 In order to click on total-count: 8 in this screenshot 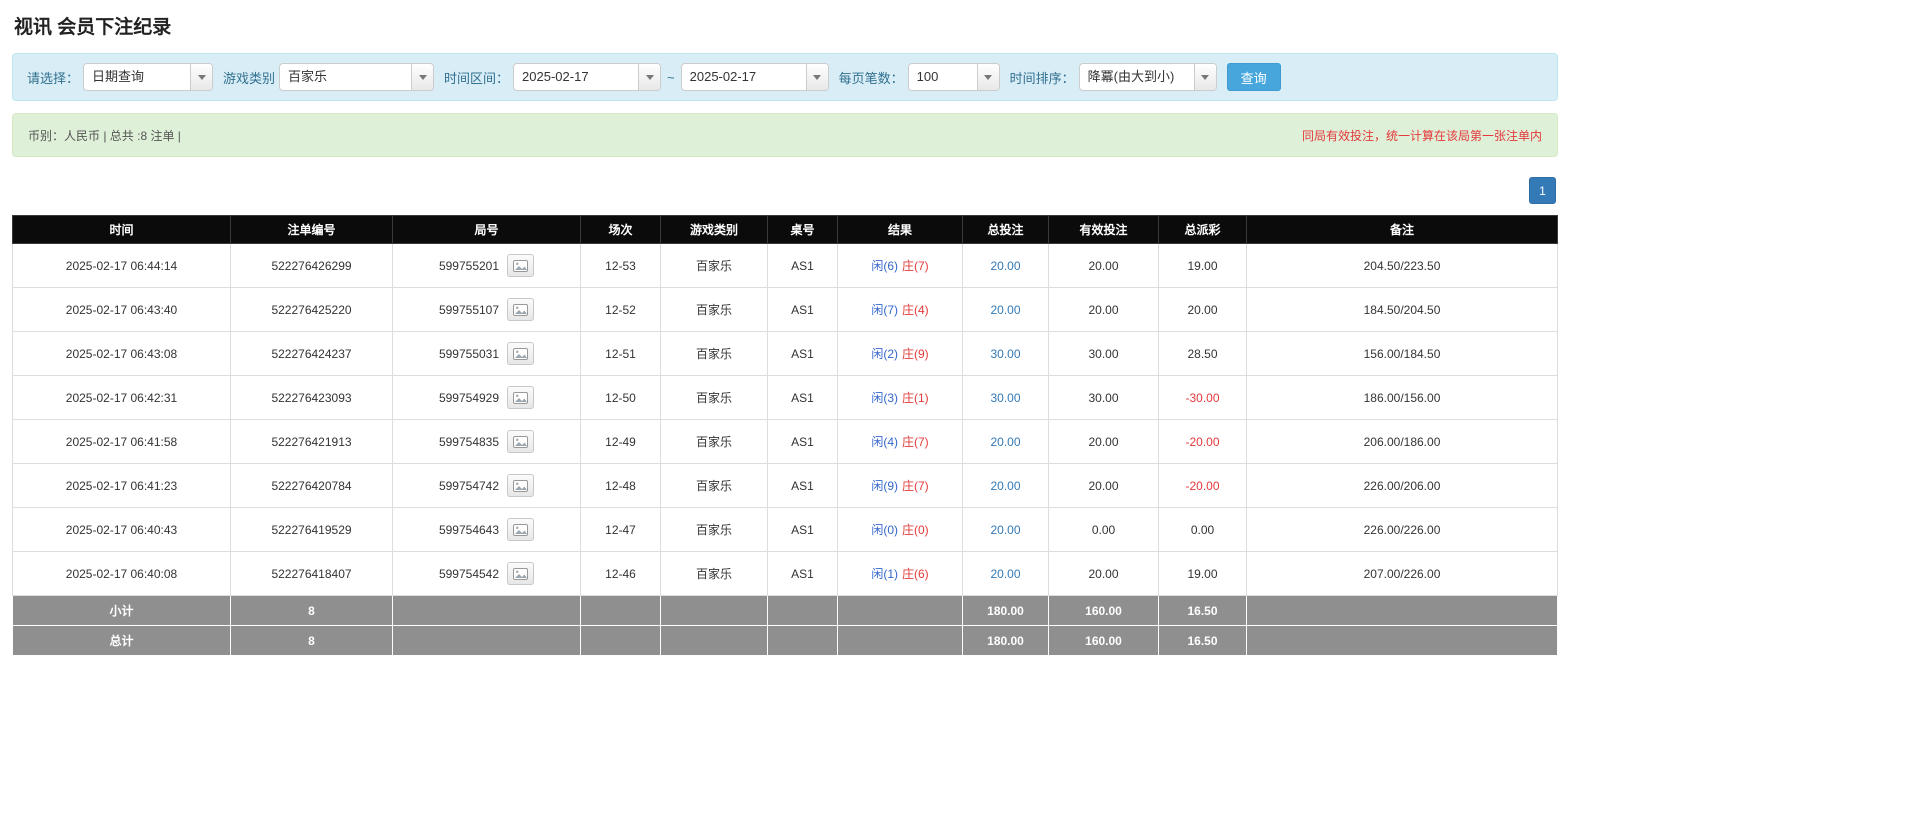, I will do `click(311, 640)`.